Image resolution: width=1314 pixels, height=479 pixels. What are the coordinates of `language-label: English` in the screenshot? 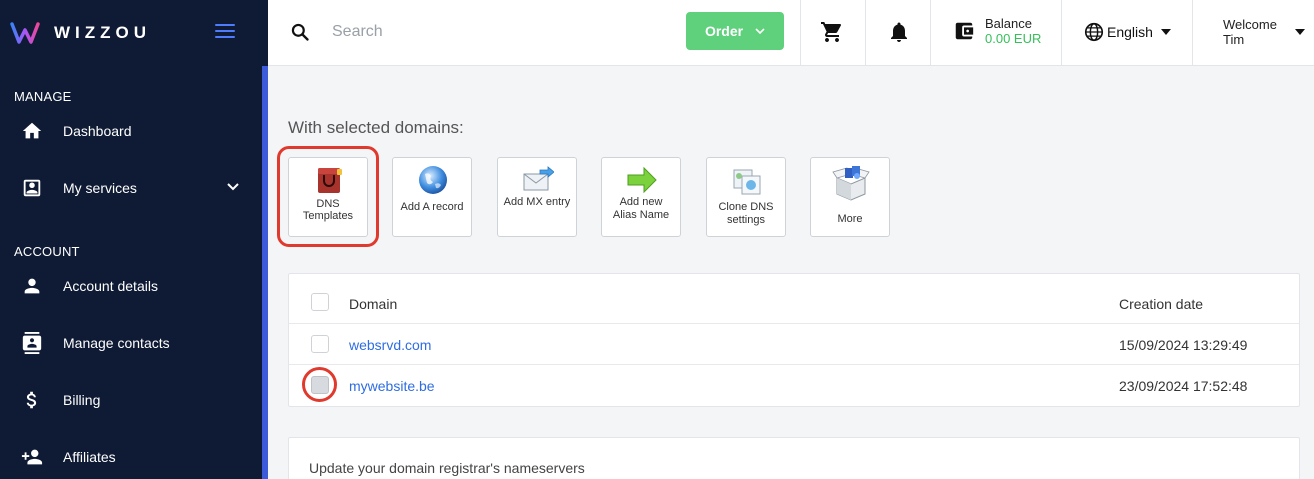 It's located at (1130, 32).